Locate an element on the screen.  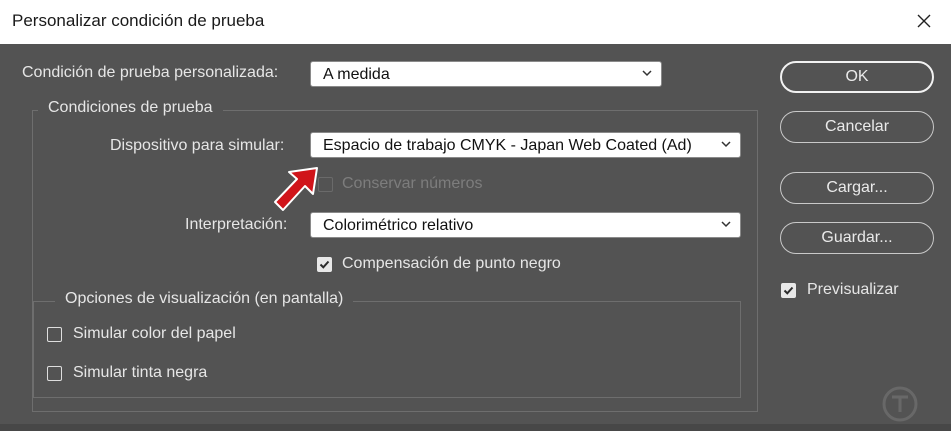
black-point-label: Compensación de punto negro is located at coordinates (451, 263).